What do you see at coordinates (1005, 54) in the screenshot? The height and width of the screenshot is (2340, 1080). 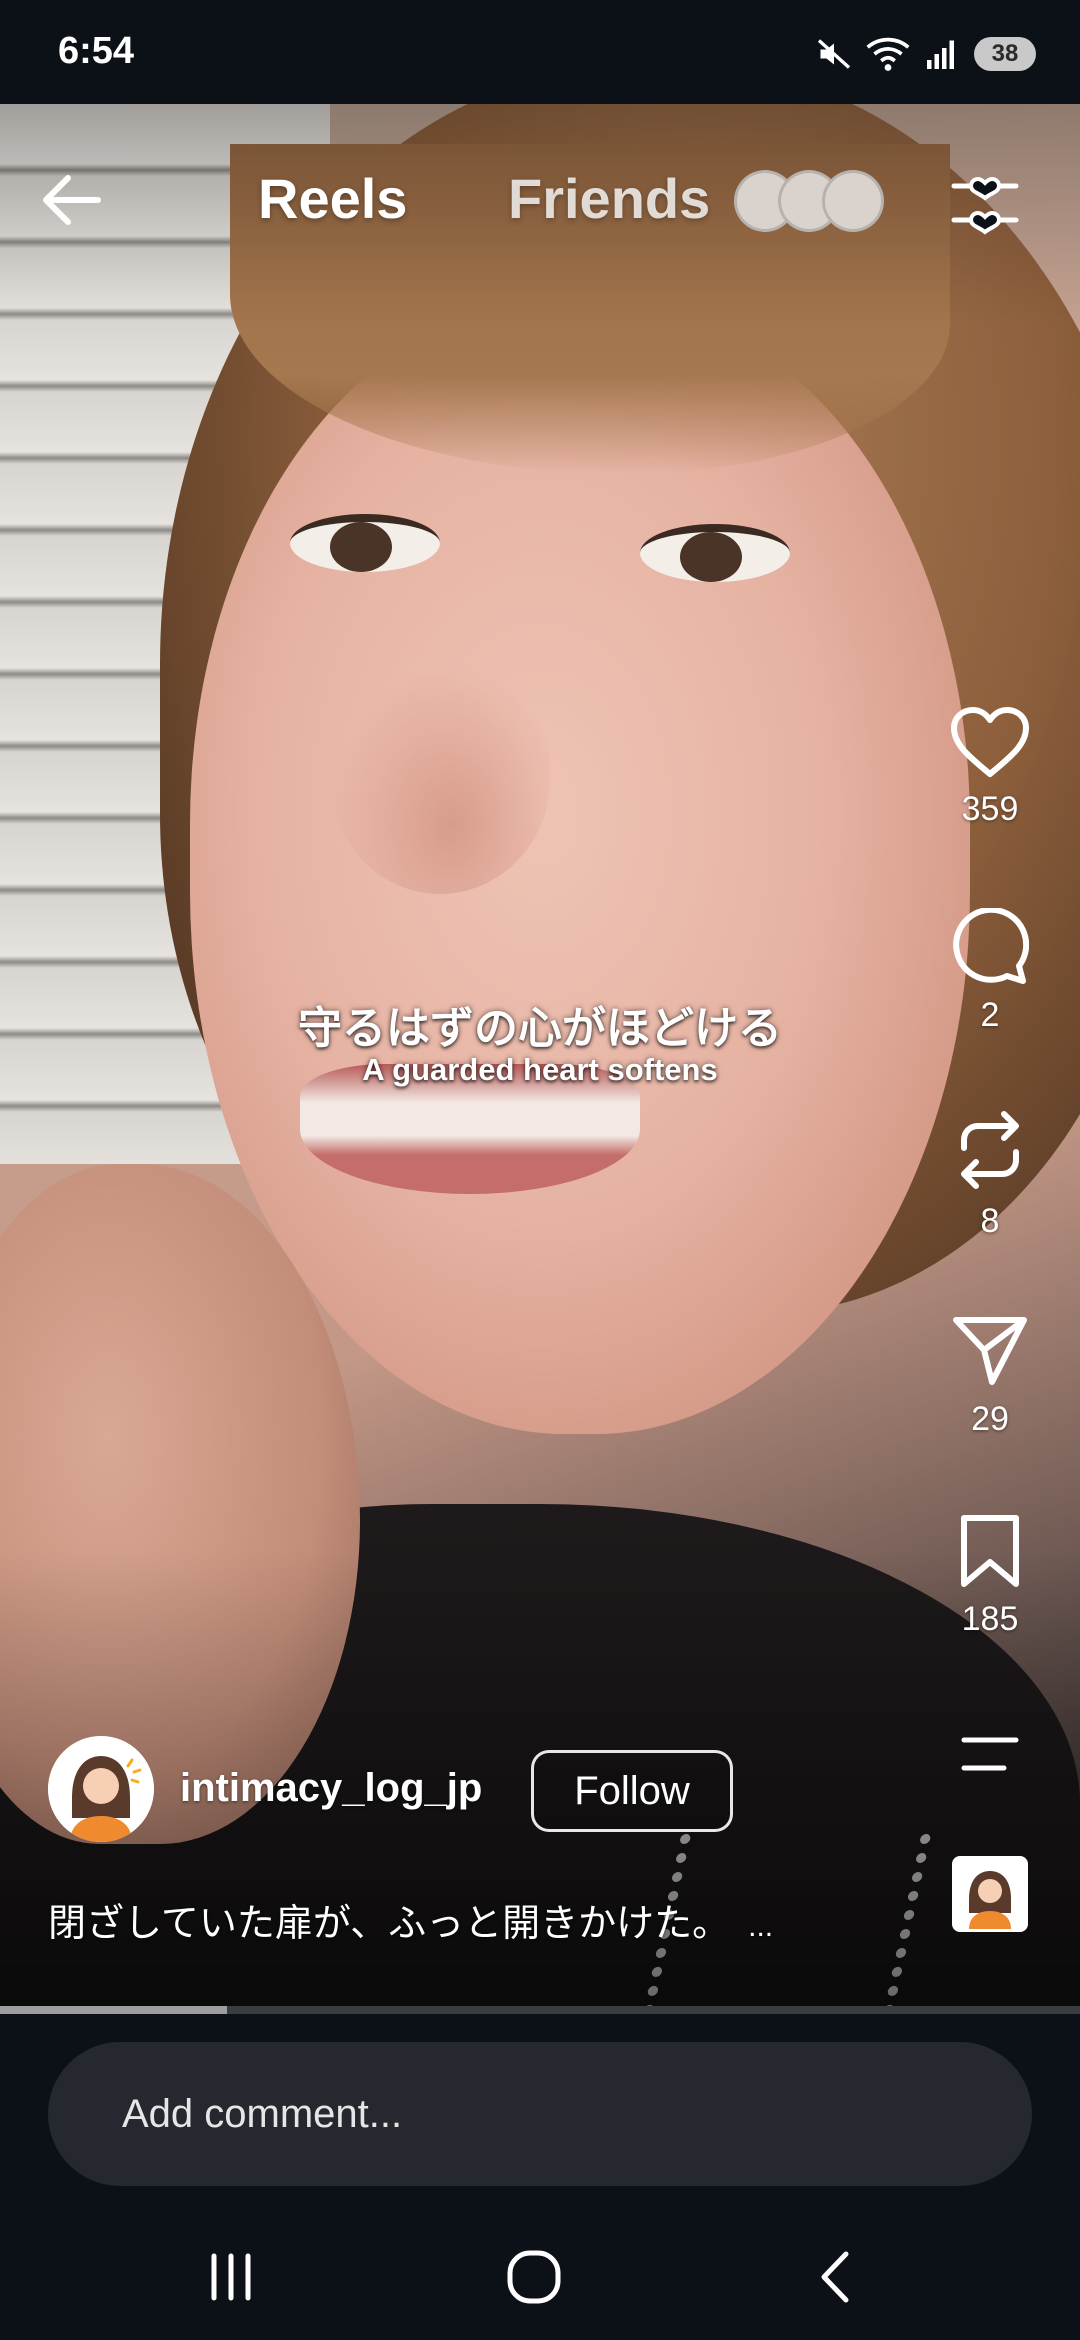 I see `battery-icon: 38` at bounding box center [1005, 54].